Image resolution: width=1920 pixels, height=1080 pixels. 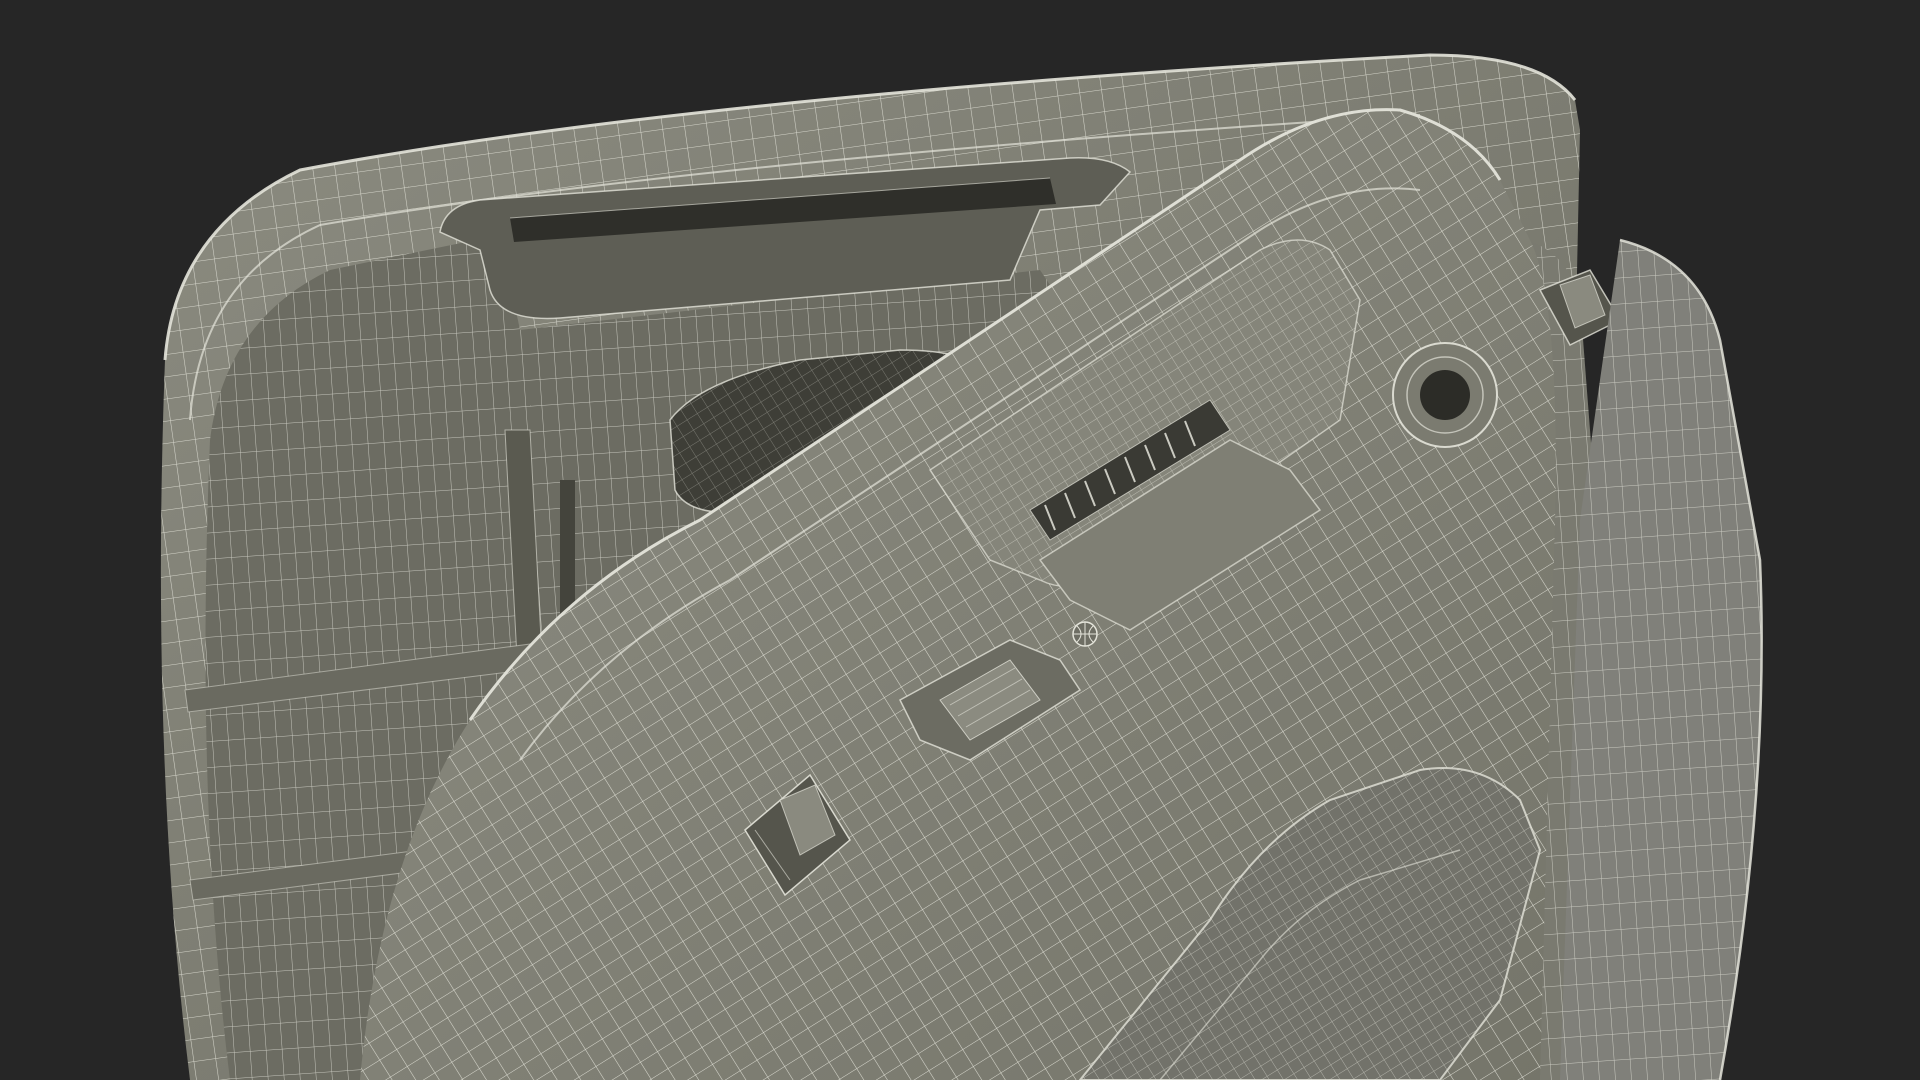 I want to click on body-round-port, so click(x=1445, y=395).